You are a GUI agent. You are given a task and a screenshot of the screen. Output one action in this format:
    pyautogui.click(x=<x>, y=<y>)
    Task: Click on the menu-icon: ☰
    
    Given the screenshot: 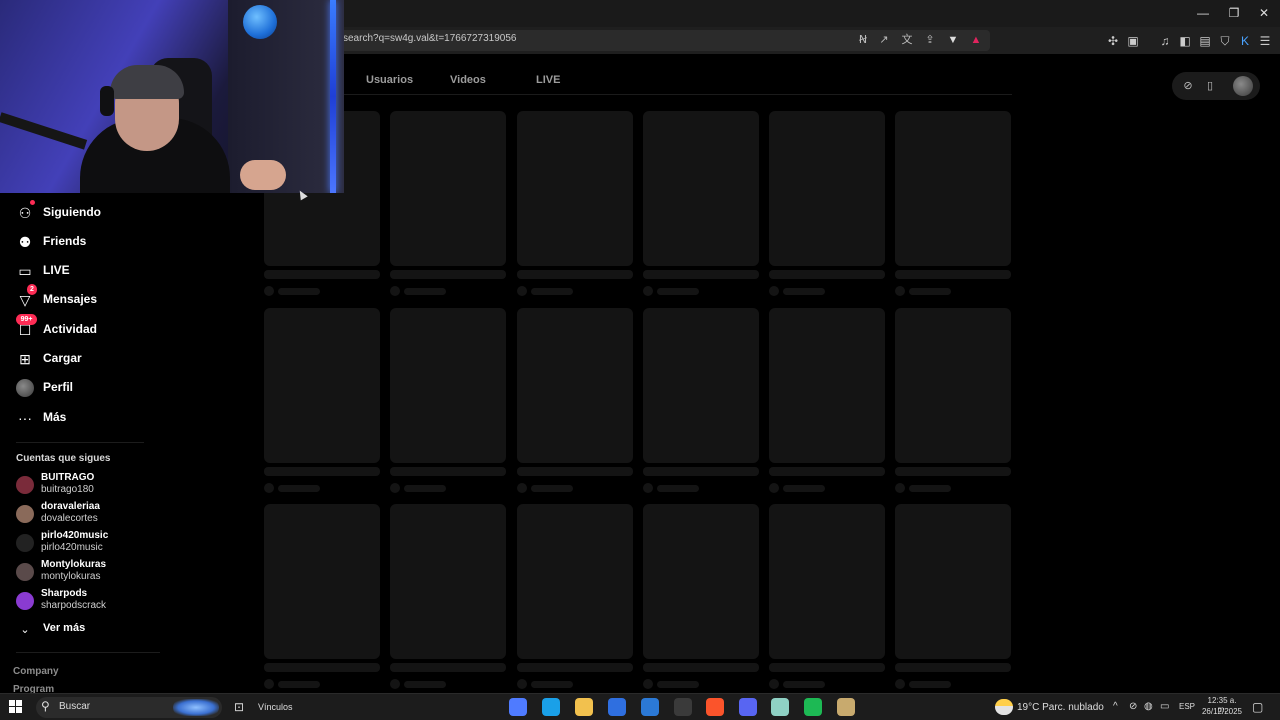 What is the action you would take?
    pyautogui.click(x=1265, y=41)
    